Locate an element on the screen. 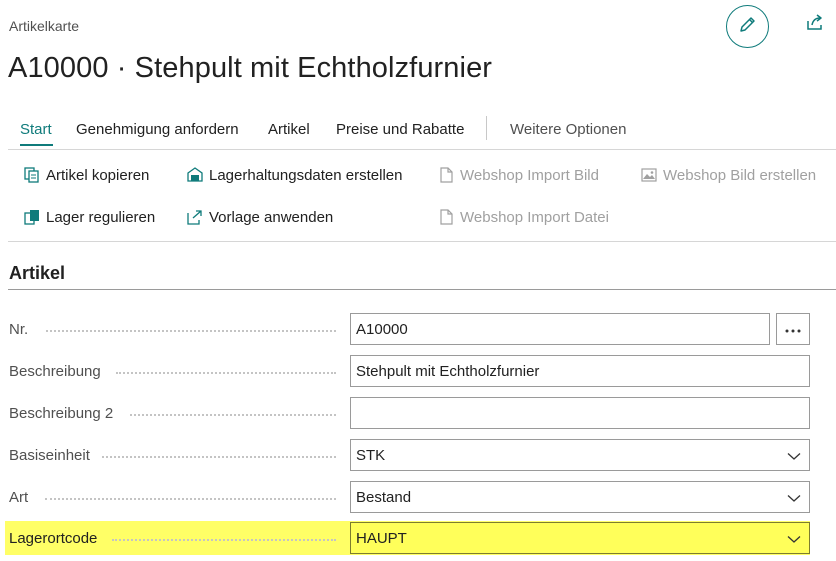 This screenshot has height=561, width=836. copy-icon is located at coordinates (32, 175).